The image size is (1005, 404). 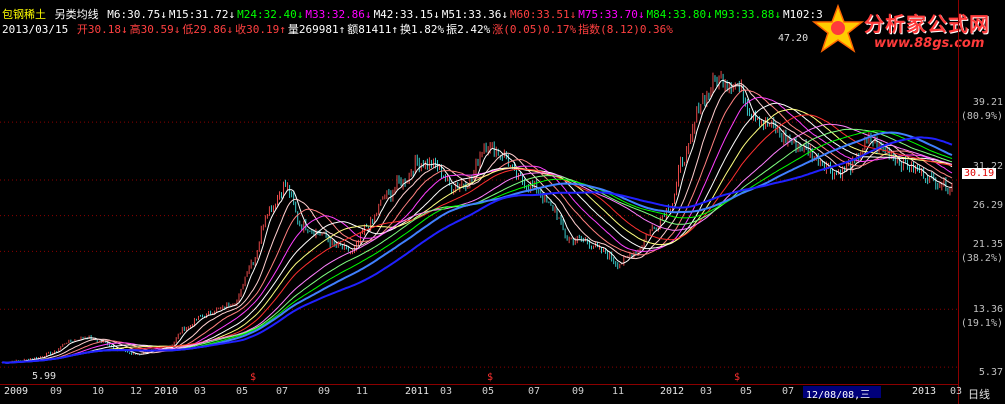 I want to click on quote-value: 额81411↑, so click(x=372, y=29).